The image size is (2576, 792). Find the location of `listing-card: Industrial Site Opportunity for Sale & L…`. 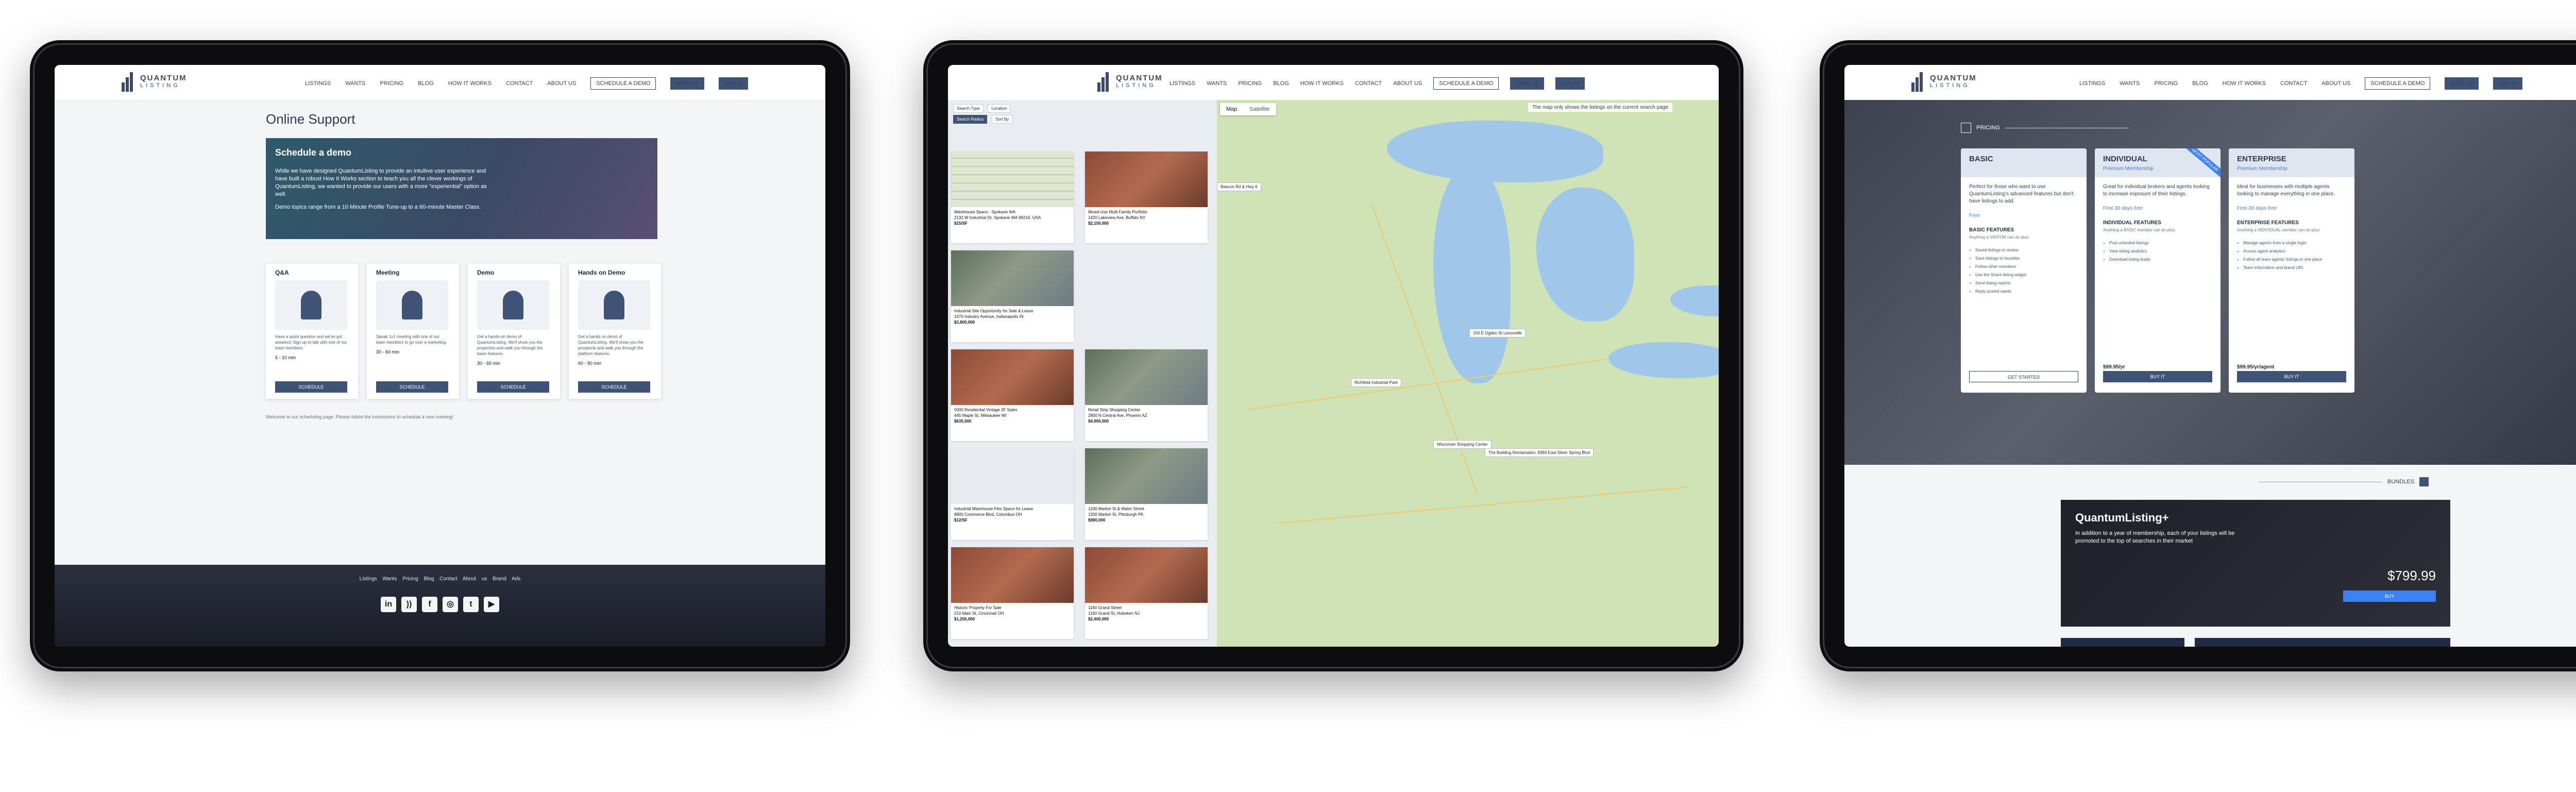

listing-card: Industrial Site Opportunity for Sale & L… is located at coordinates (1012, 296).